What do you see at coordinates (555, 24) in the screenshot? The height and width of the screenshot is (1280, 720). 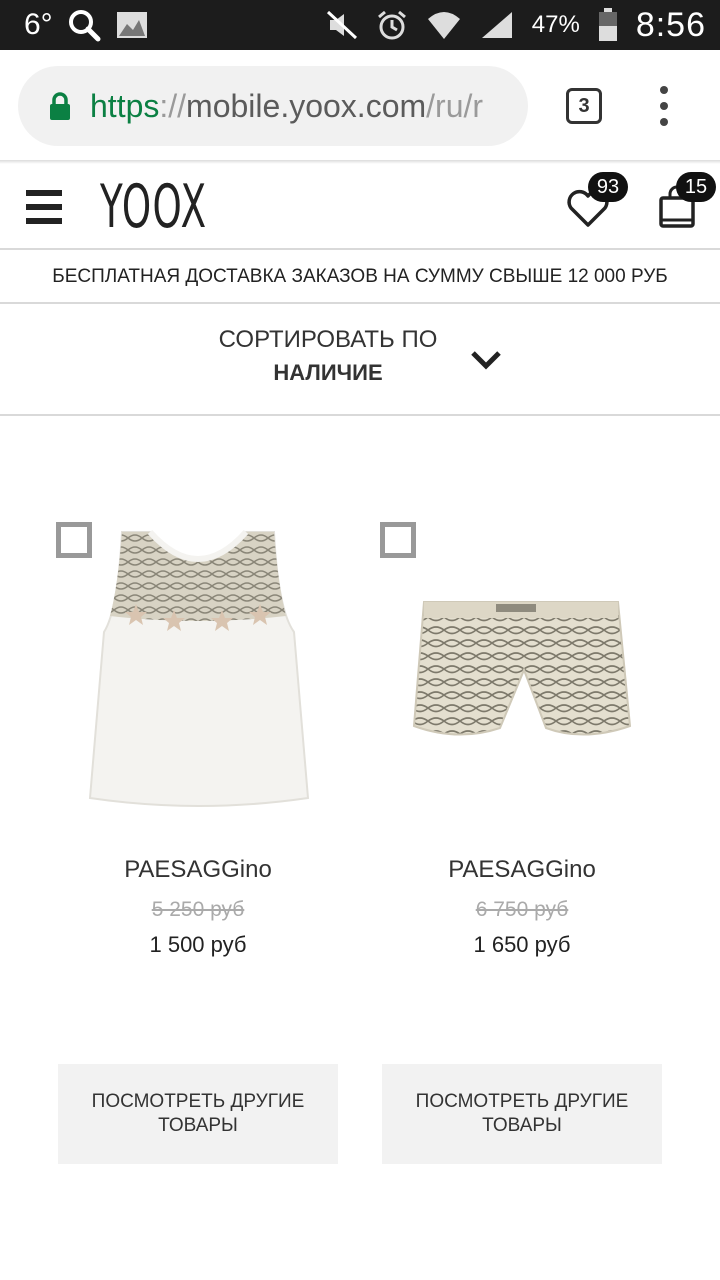 I see `battery-percent: 47%` at bounding box center [555, 24].